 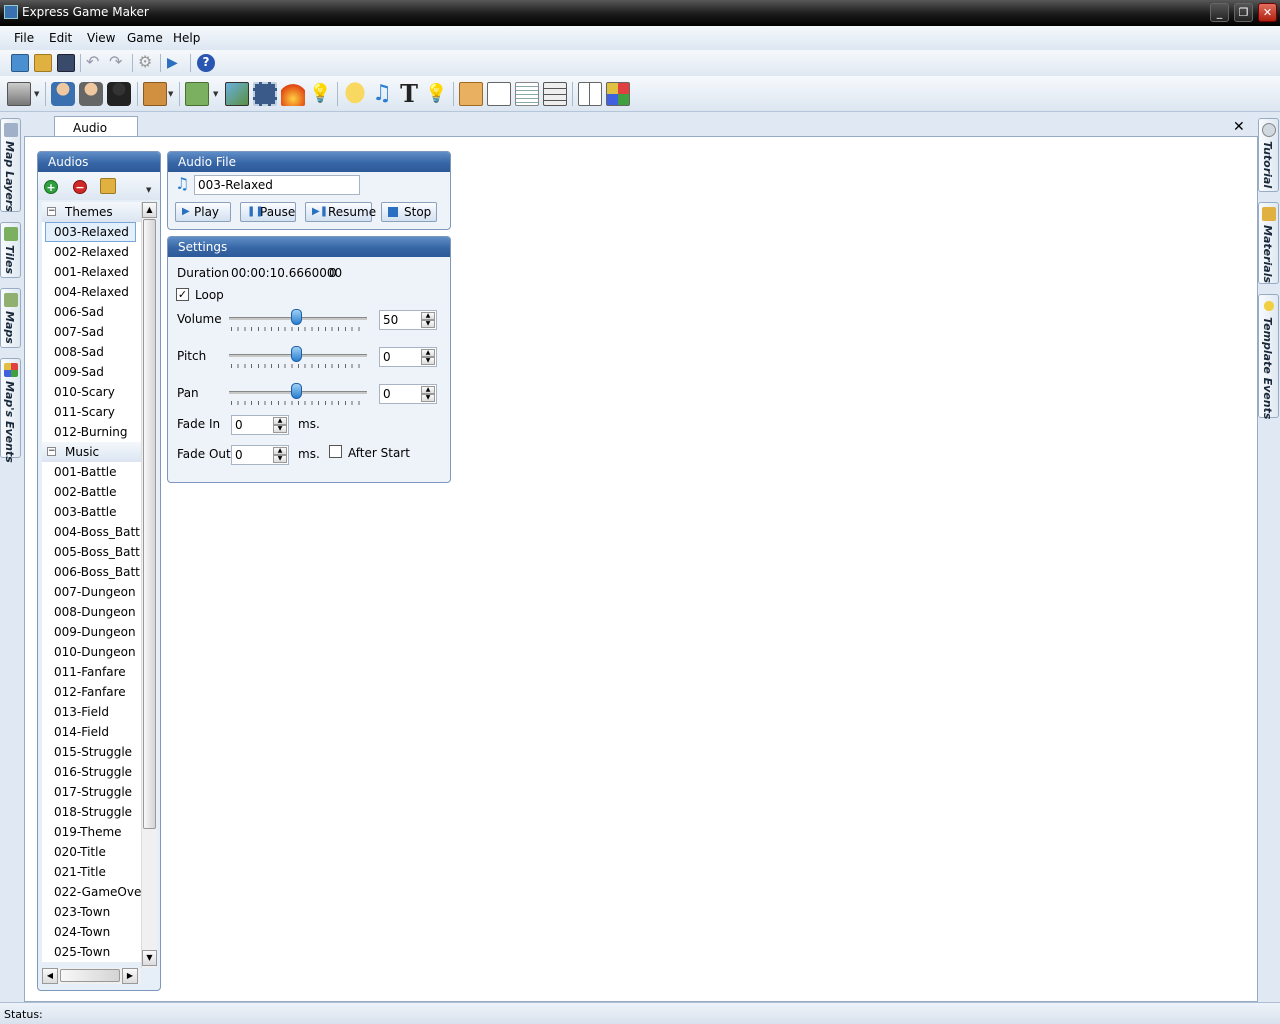 What do you see at coordinates (1267, 12) in the screenshot?
I see `close-window-button: ✕` at bounding box center [1267, 12].